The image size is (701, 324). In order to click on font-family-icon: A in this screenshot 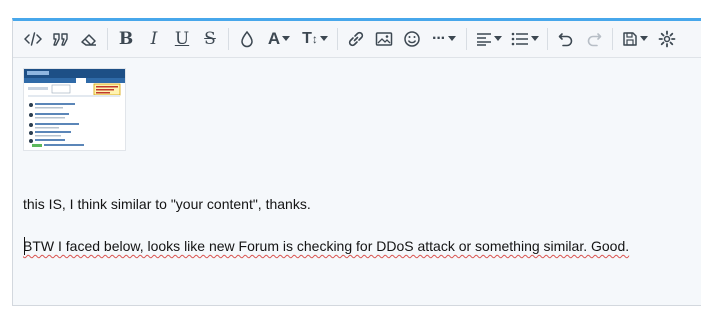, I will do `click(279, 39)`.